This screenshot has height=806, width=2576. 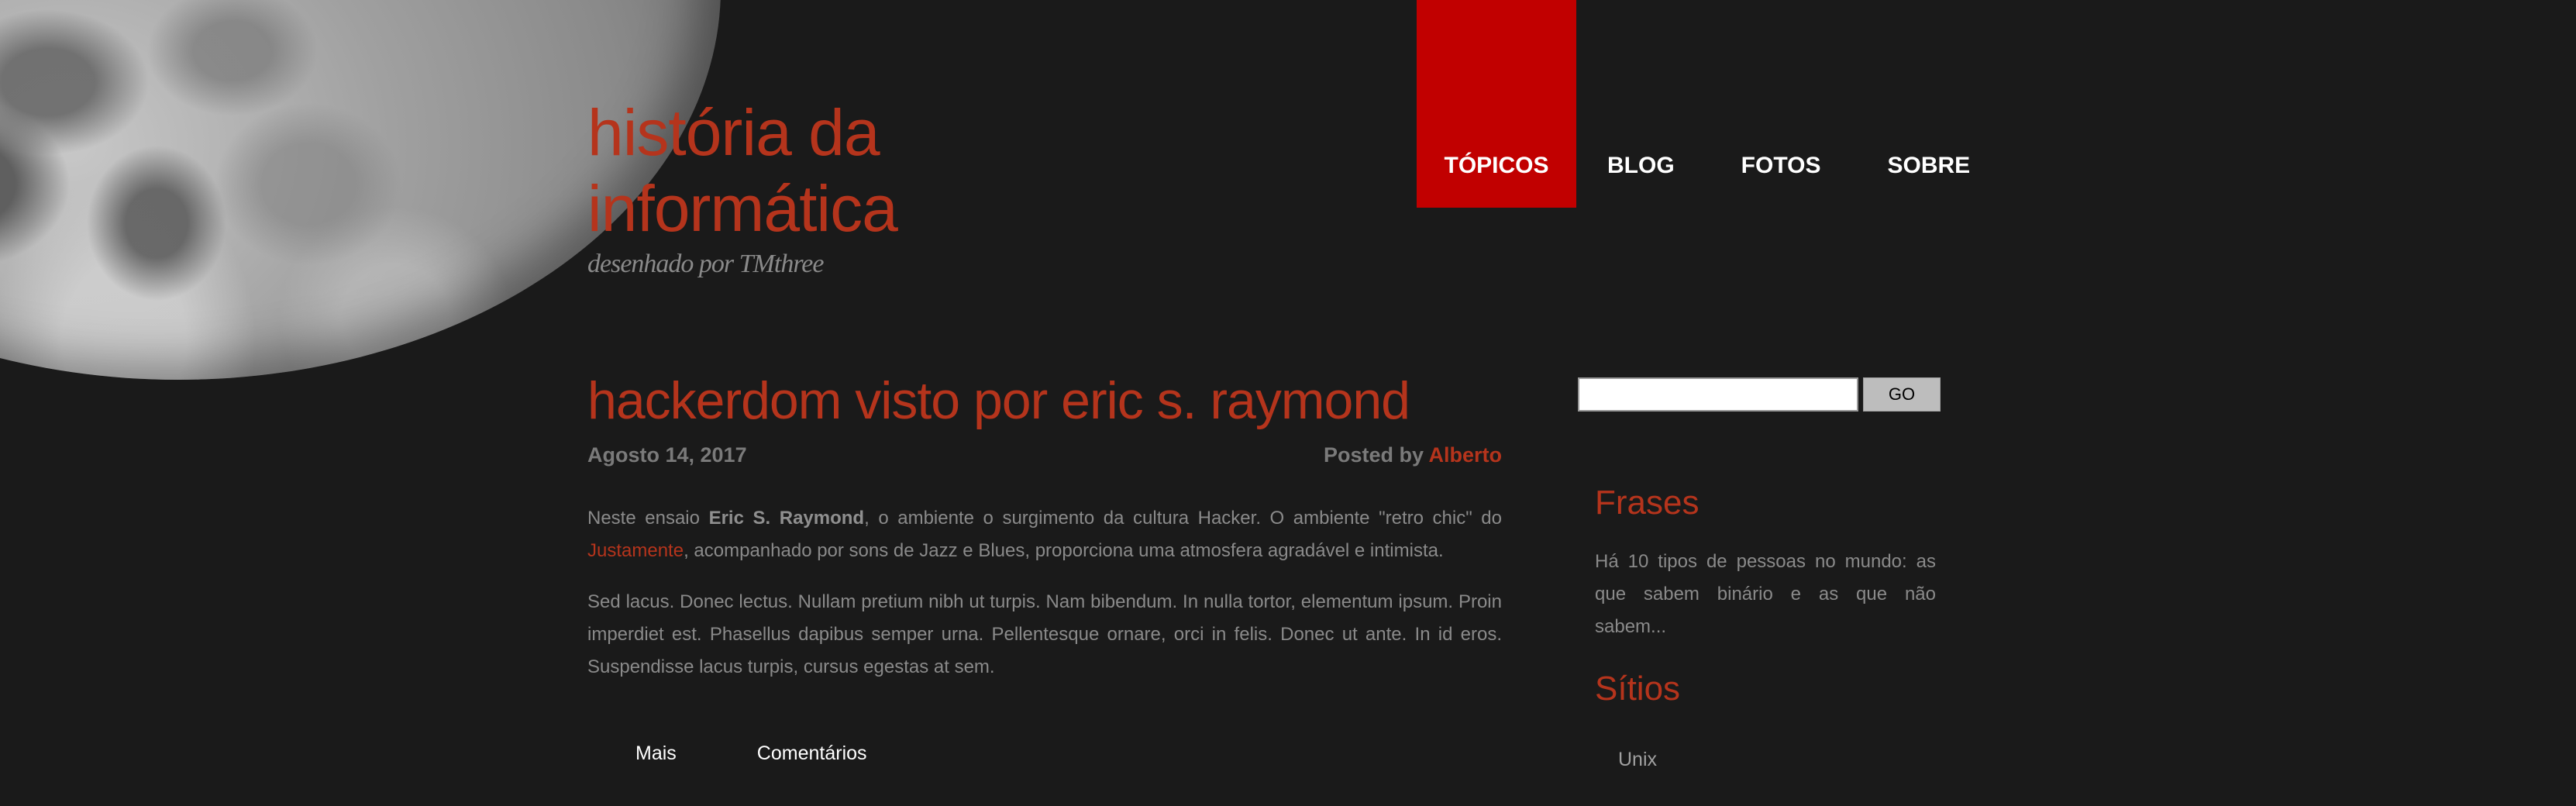 What do you see at coordinates (1781, 165) in the screenshot?
I see `nav-item-label: FOTOS` at bounding box center [1781, 165].